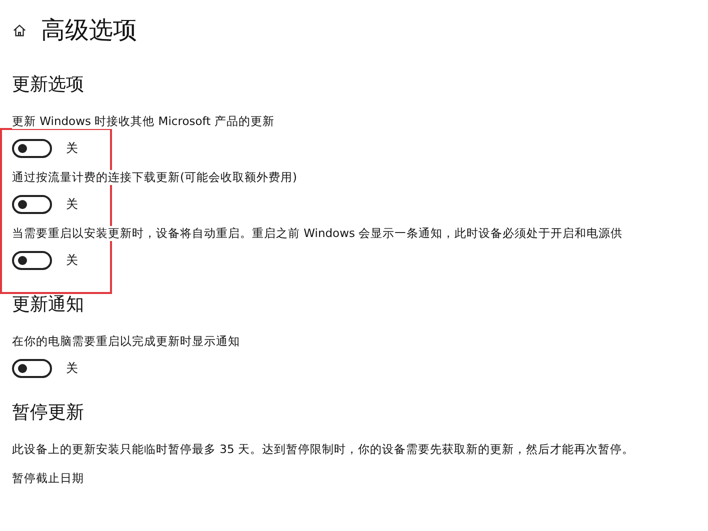 The width and height of the screenshot is (708, 531). What do you see at coordinates (89, 30) in the screenshot?
I see `page-title: 高级选项` at bounding box center [89, 30].